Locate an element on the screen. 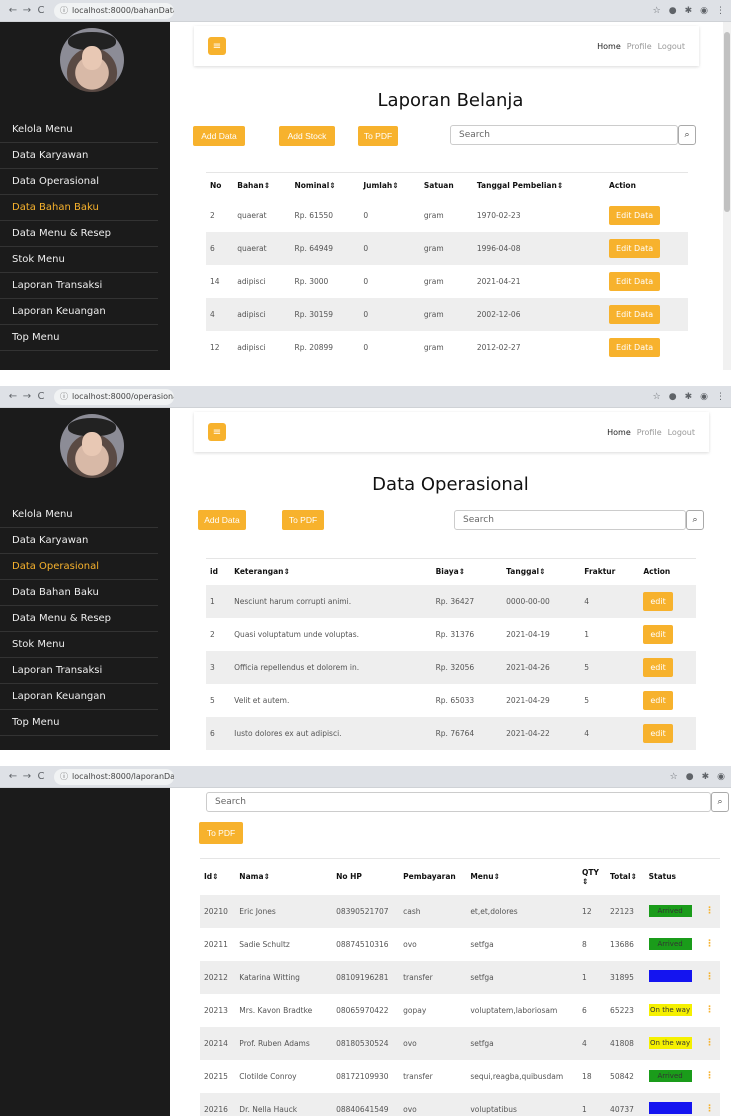 This screenshot has height=1116, width=731. column-header: Menu⇕ is located at coordinates (522, 876).